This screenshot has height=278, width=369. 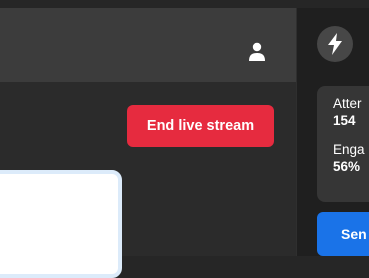 What do you see at coordinates (257, 52) in the screenshot?
I see `user-icon` at bounding box center [257, 52].